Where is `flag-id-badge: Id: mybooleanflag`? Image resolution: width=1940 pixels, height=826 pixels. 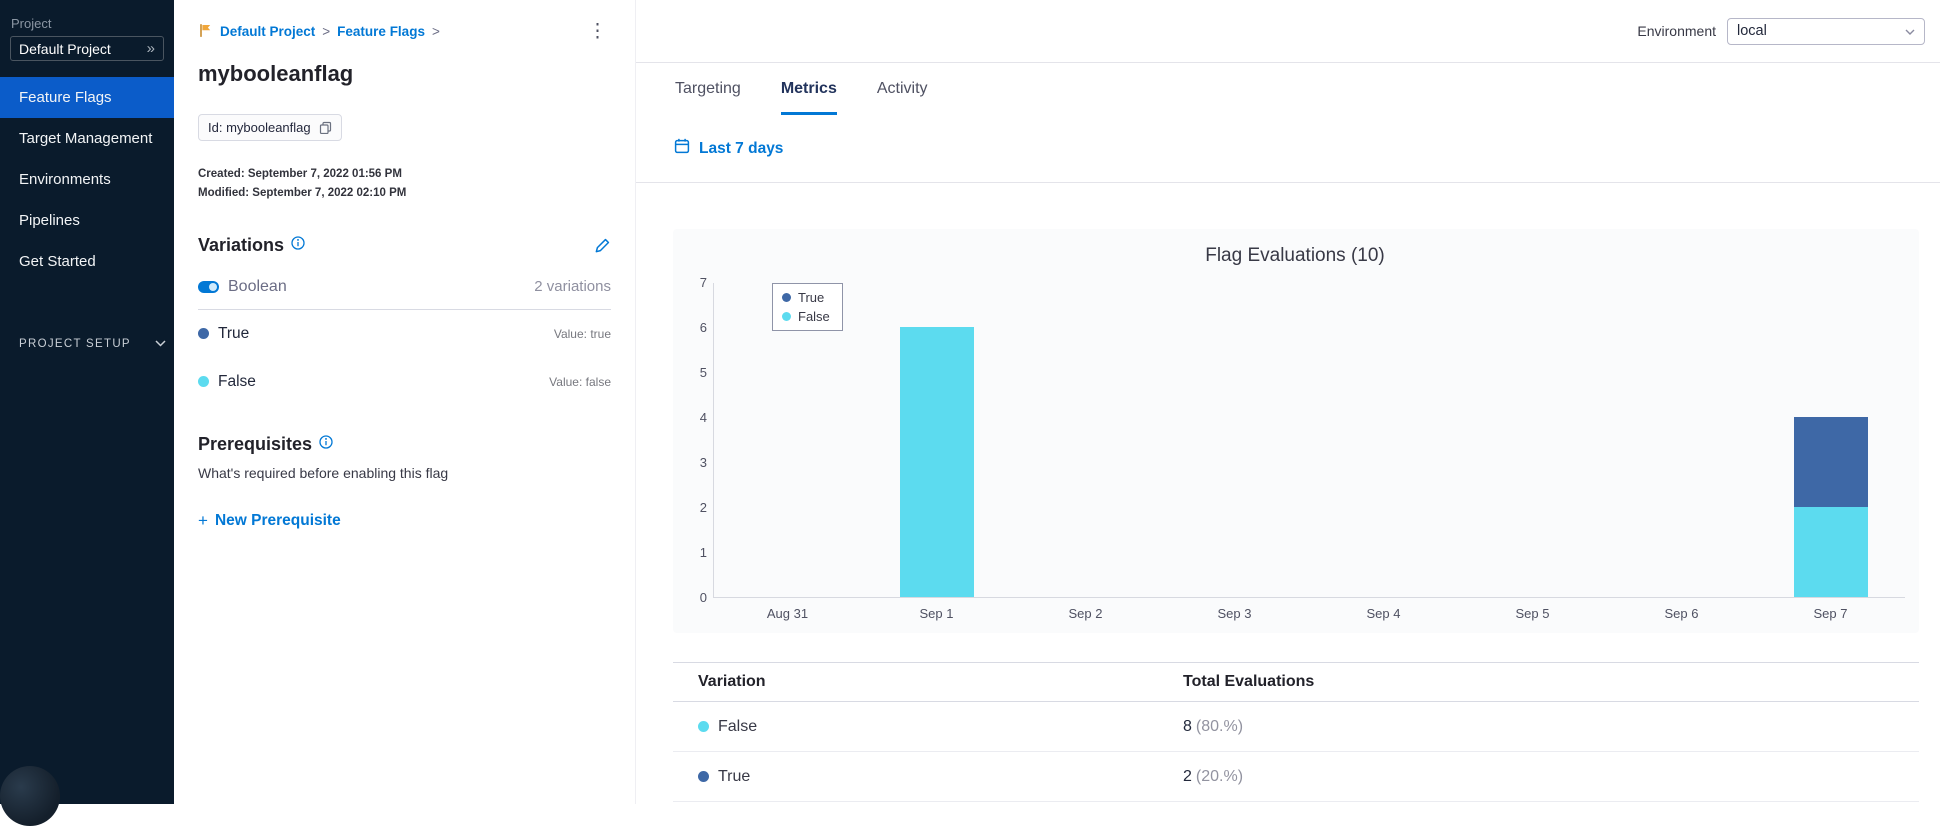 flag-id-badge: Id: mybooleanflag is located at coordinates (270, 127).